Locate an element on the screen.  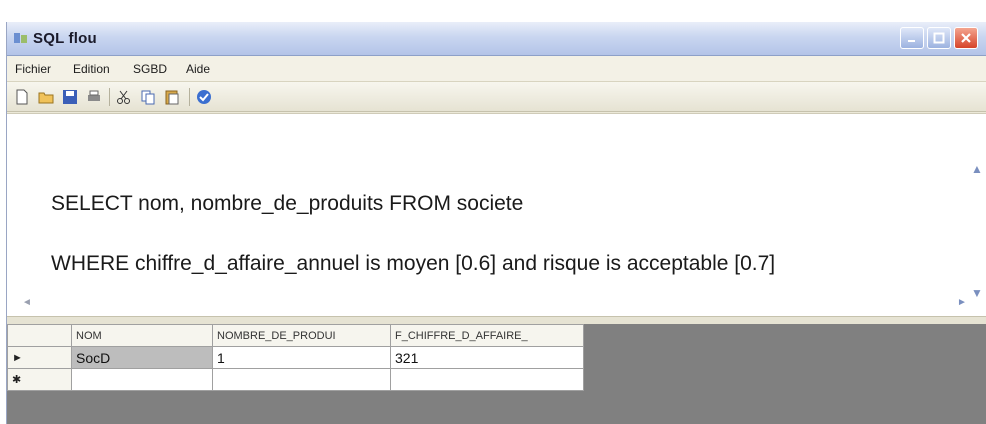
cell-chiffre-d-affaire: 321 is located at coordinates (487, 357).